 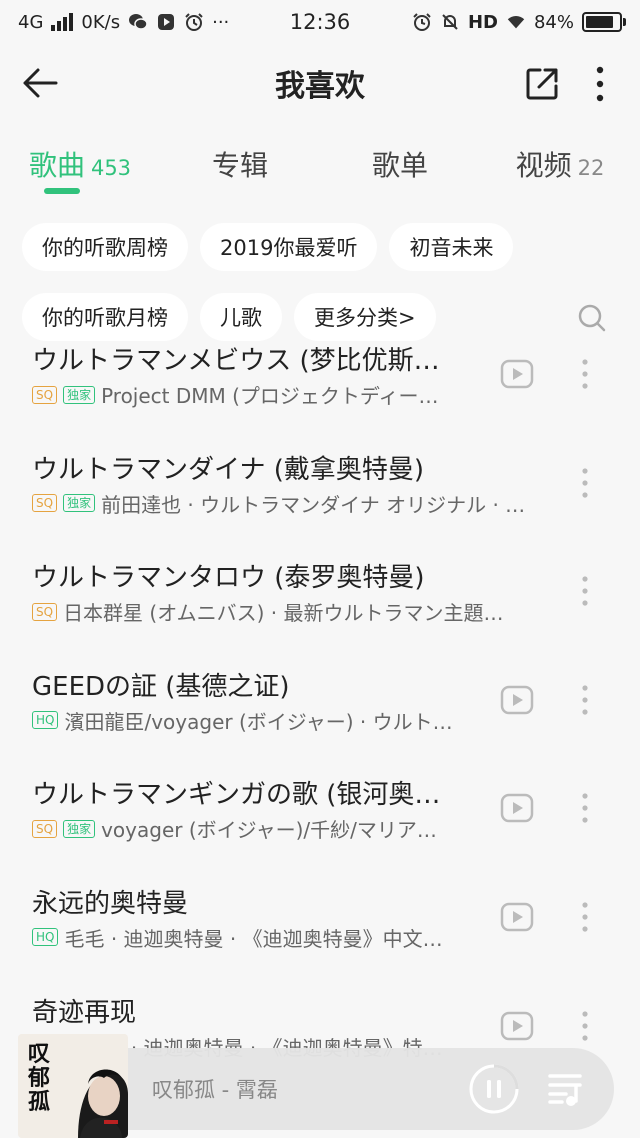 I want to click on pause-button, so click(x=494, y=1089).